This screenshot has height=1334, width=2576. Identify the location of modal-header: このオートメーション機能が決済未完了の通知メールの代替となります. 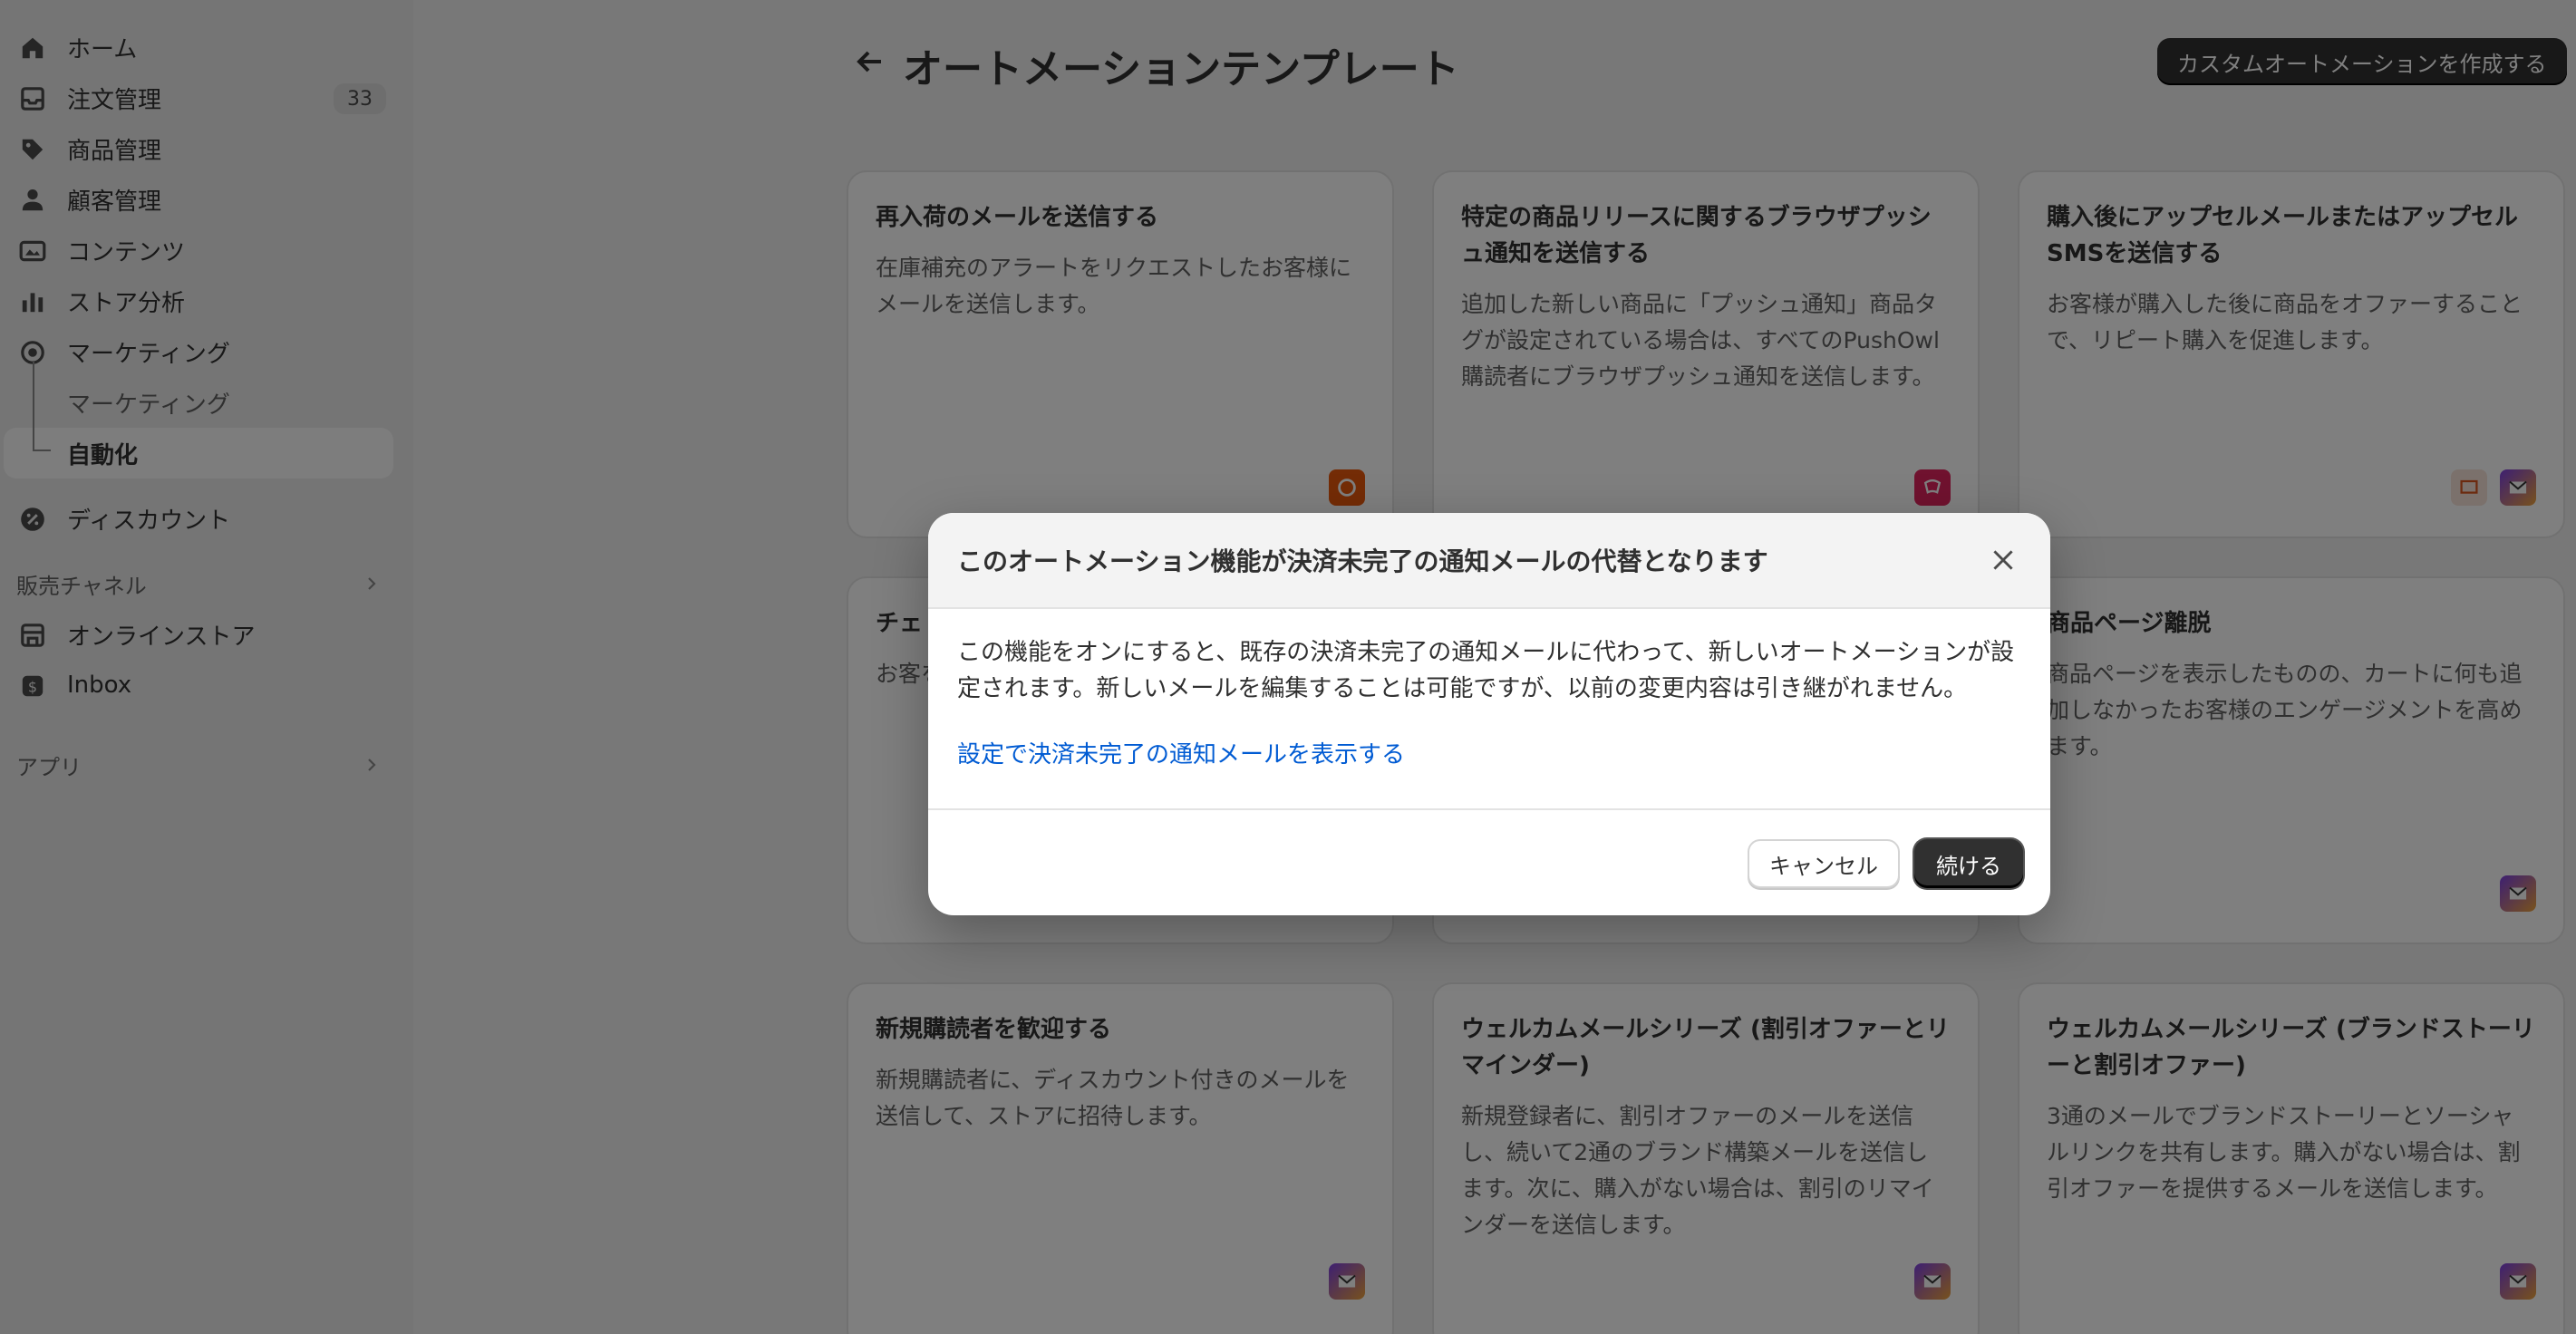
(1489, 561).